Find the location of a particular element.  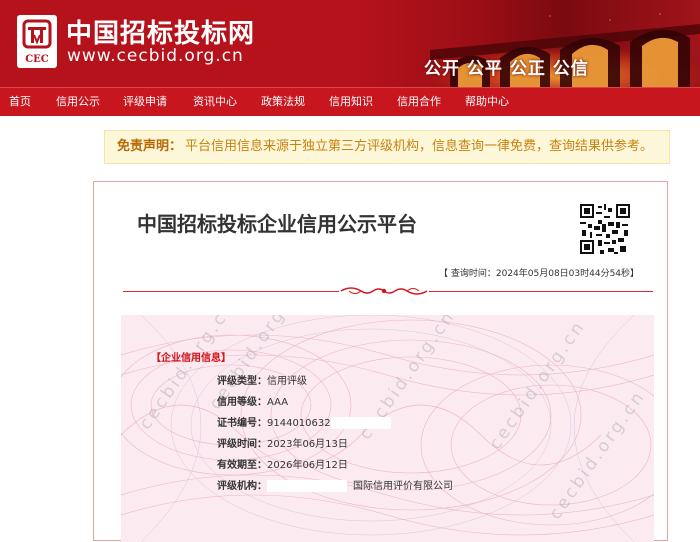

field-key: 有效期至： is located at coordinates (242, 465).